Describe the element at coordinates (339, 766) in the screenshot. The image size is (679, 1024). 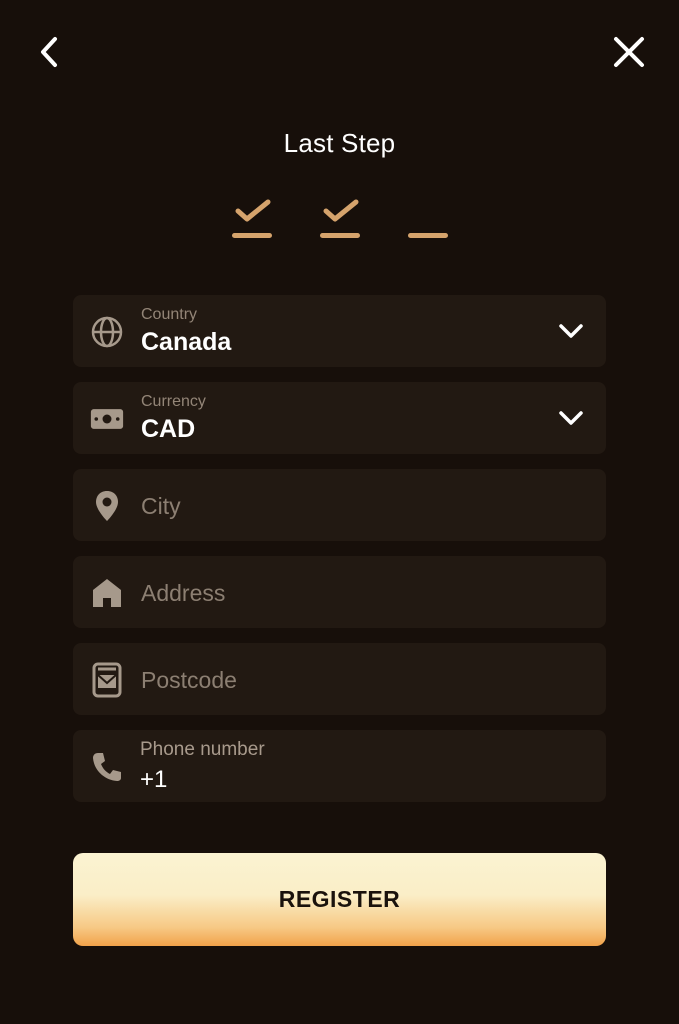
I see `phone-input: Phone number +1` at that location.